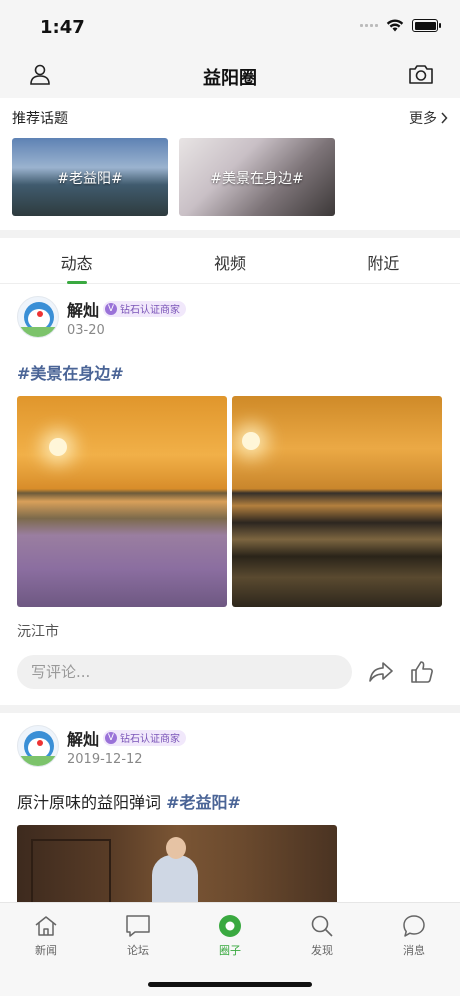 This screenshot has height=996, width=460. What do you see at coordinates (38, 632) in the screenshot?
I see `post-location: 沅江市` at bounding box center [38, 632].